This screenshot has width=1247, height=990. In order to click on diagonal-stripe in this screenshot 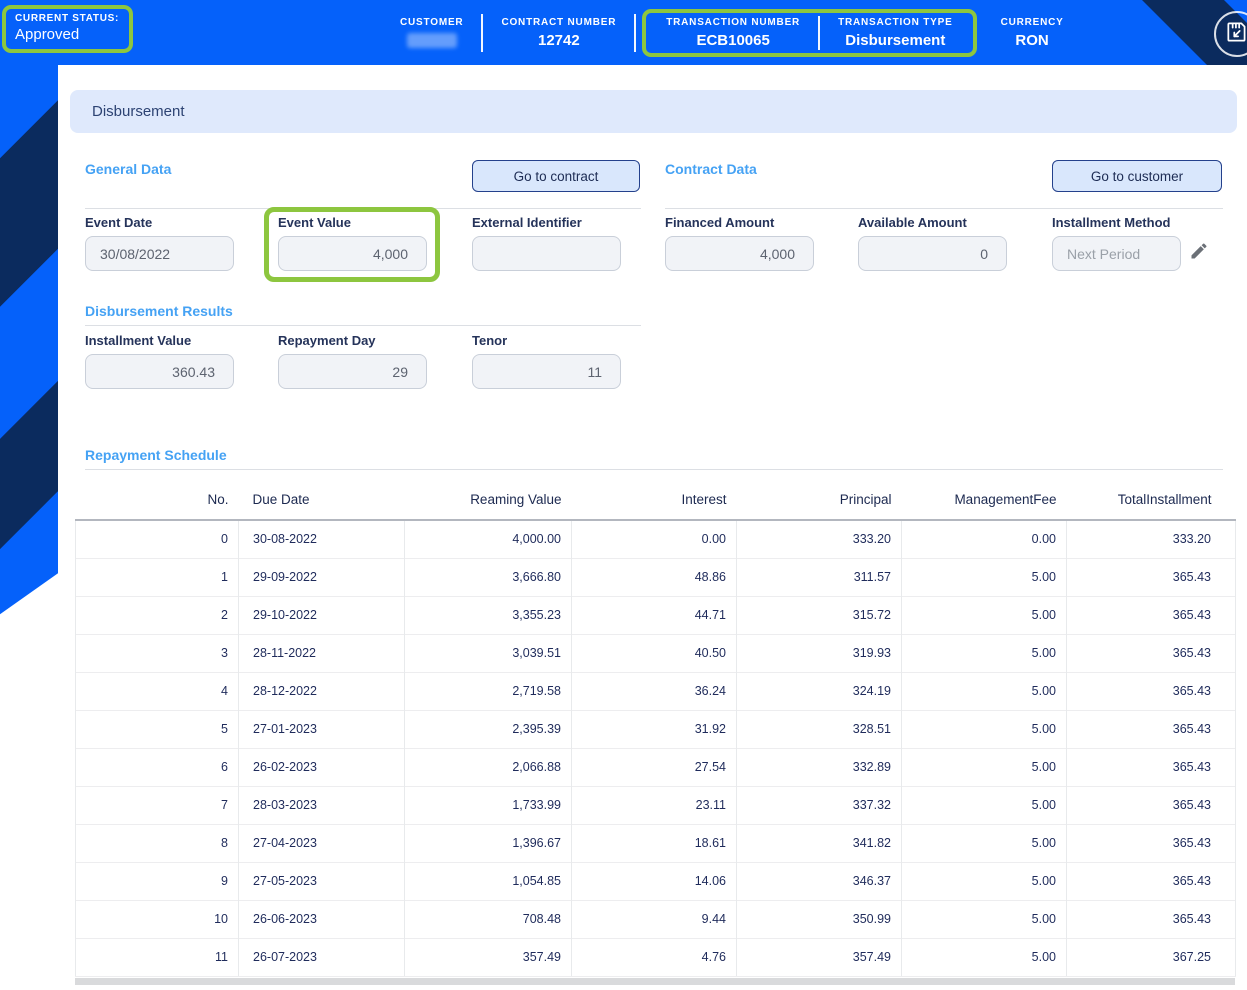, I will do `click(29, 464)`.